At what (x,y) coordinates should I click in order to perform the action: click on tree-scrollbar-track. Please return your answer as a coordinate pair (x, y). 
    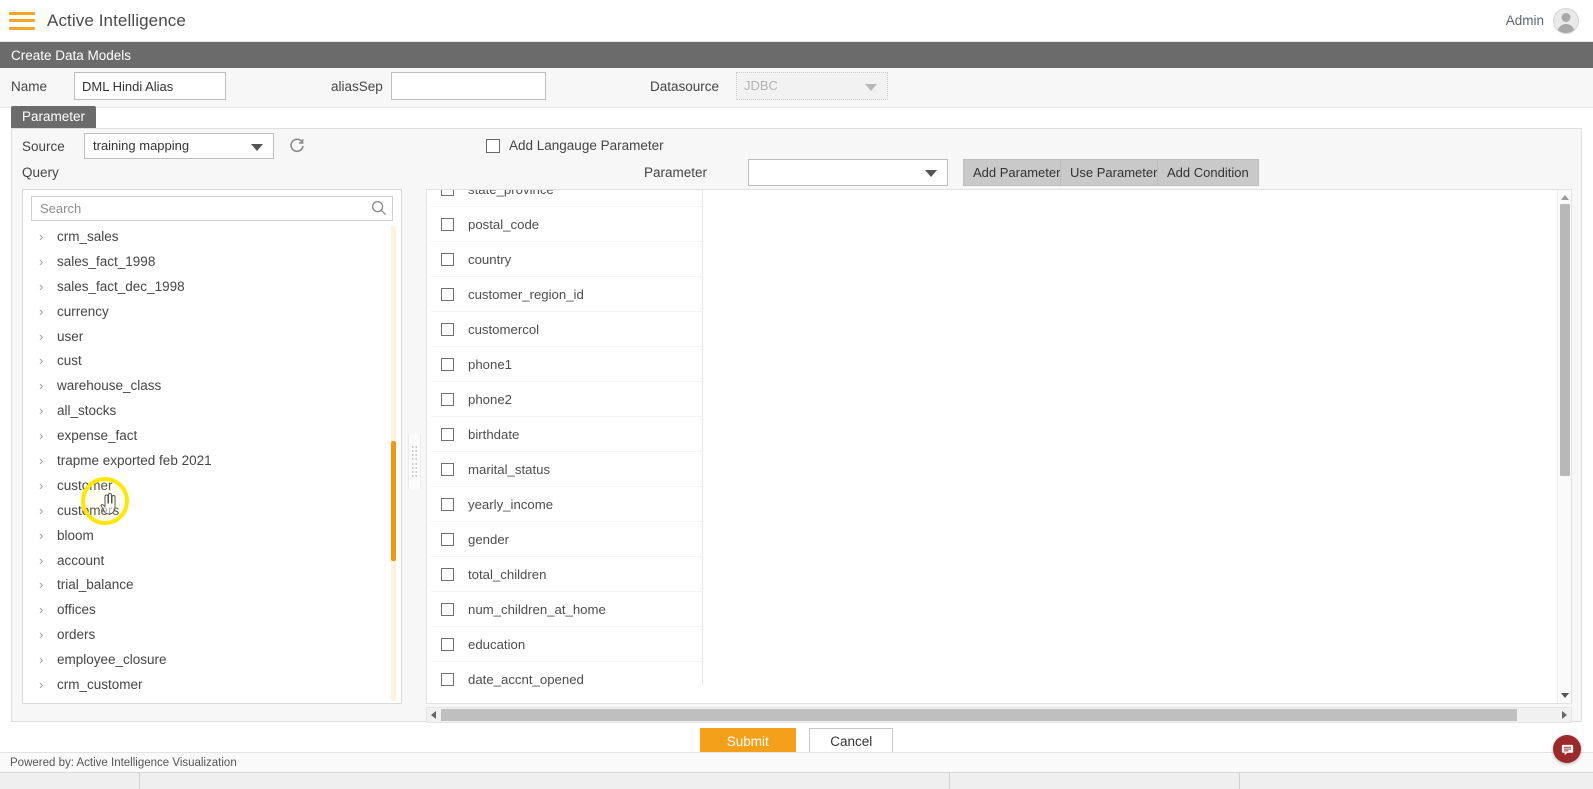
    Looking at the image, I should click on (393, 463).